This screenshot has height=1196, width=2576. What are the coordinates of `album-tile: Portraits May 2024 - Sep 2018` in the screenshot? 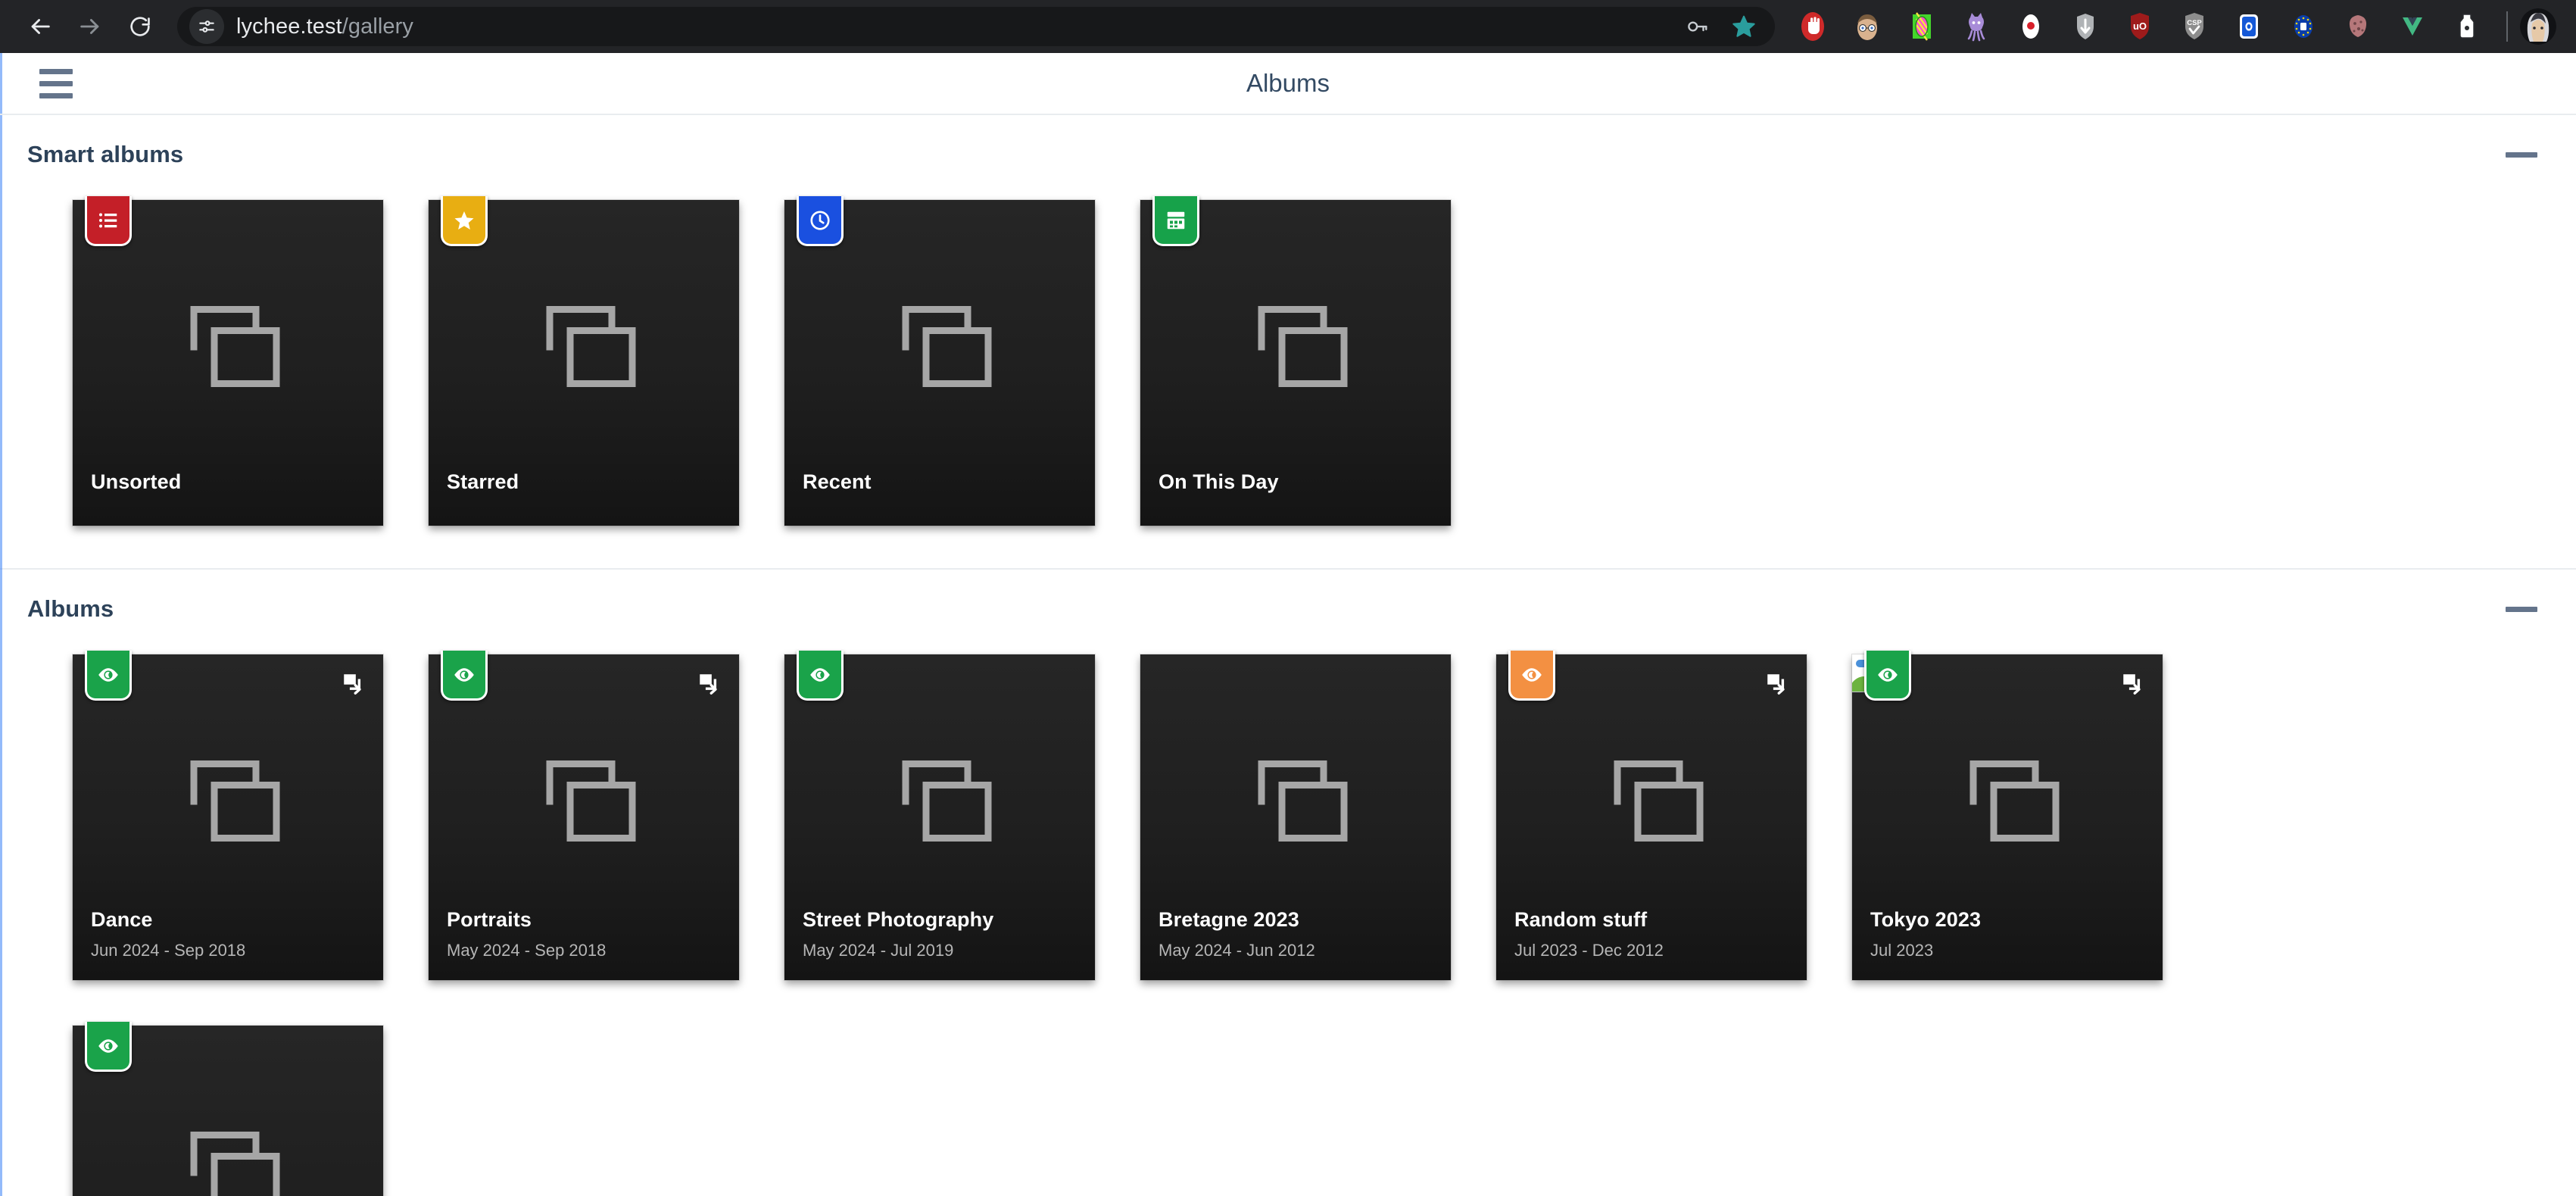 It's located at (584, 815).